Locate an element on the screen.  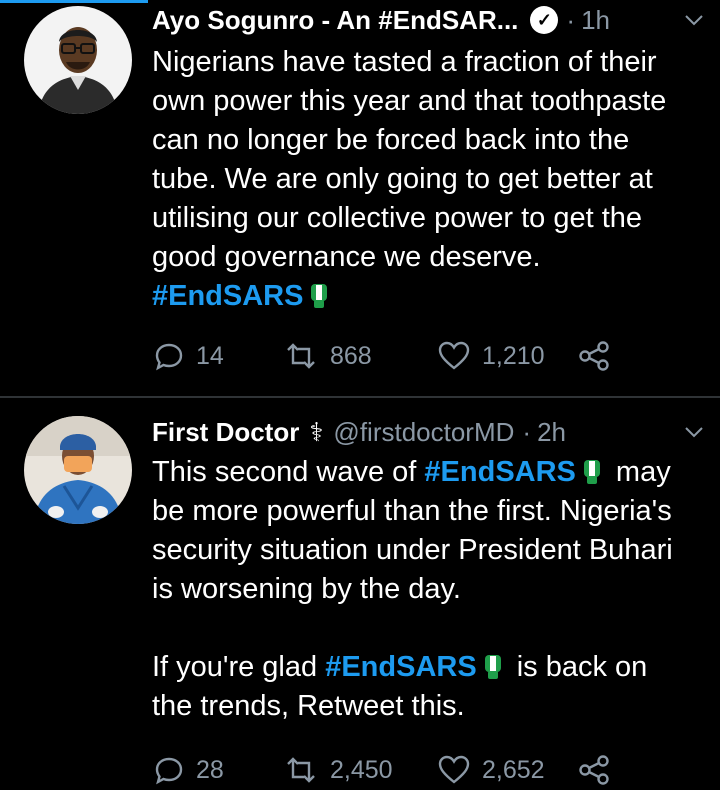
reply-button: 28 is located at coordinates (189, 770).